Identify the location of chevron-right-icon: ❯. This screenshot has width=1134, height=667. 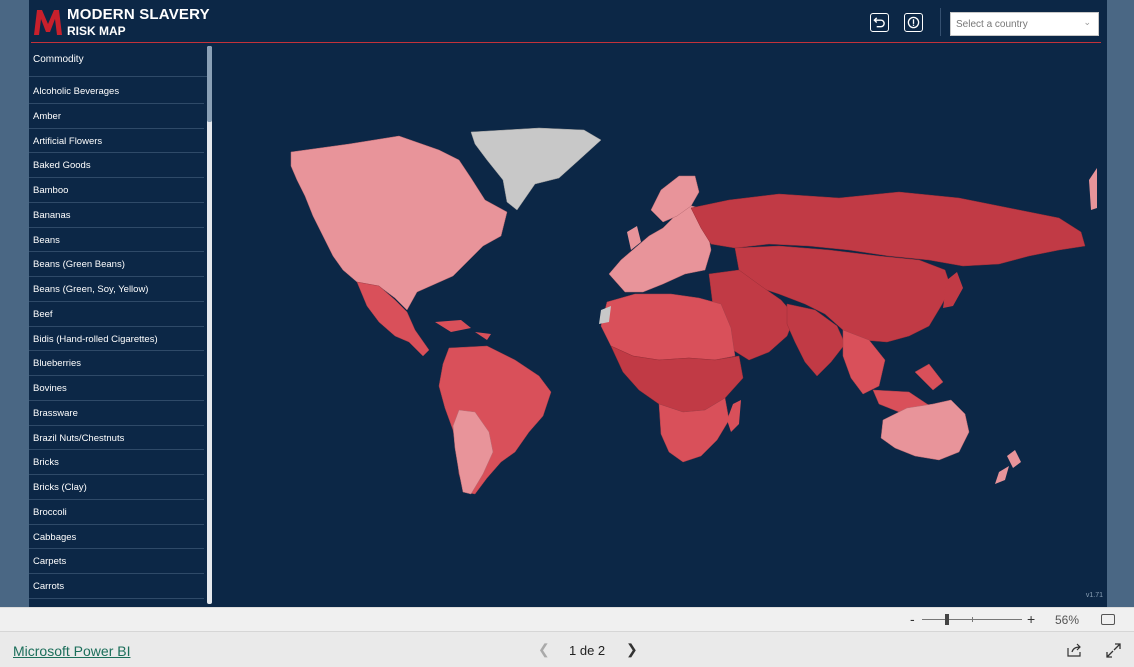
(632, 649).